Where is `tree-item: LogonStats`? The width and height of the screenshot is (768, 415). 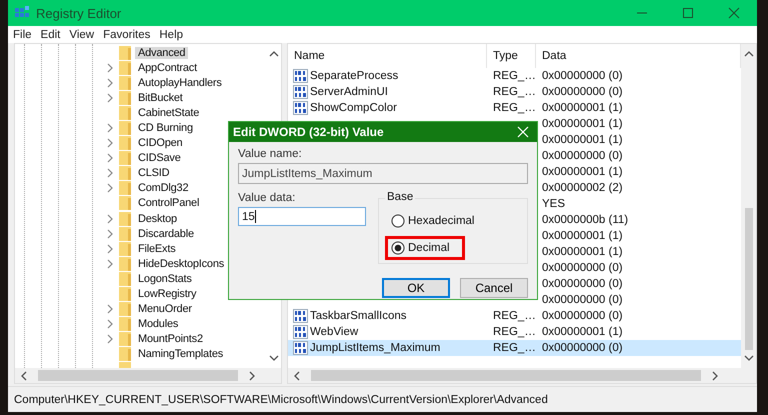
tree-item: LogonStats is located at coordinates (165, 278).